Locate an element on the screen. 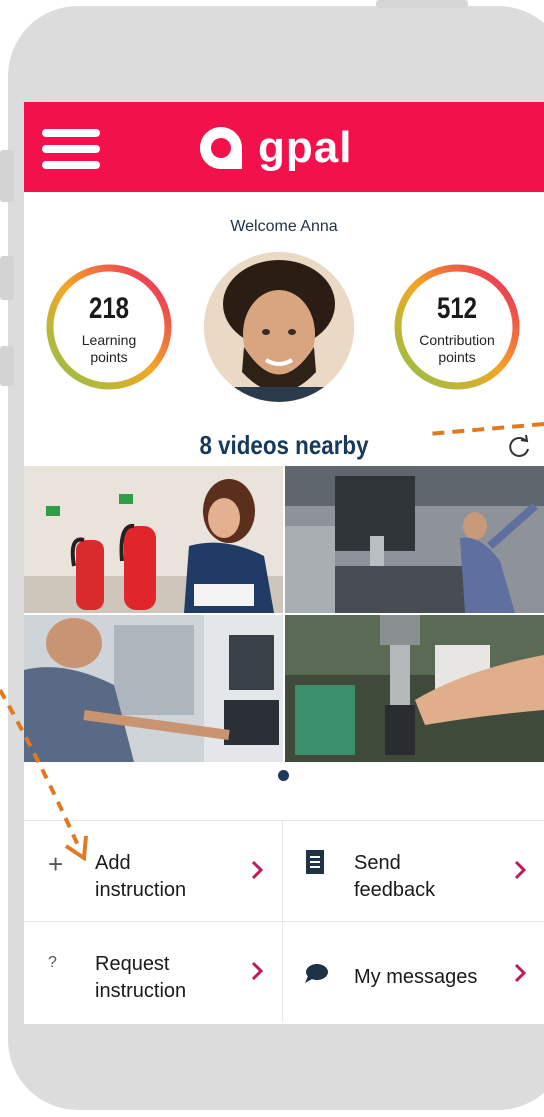  power-button is located at coordinates (422, 4).